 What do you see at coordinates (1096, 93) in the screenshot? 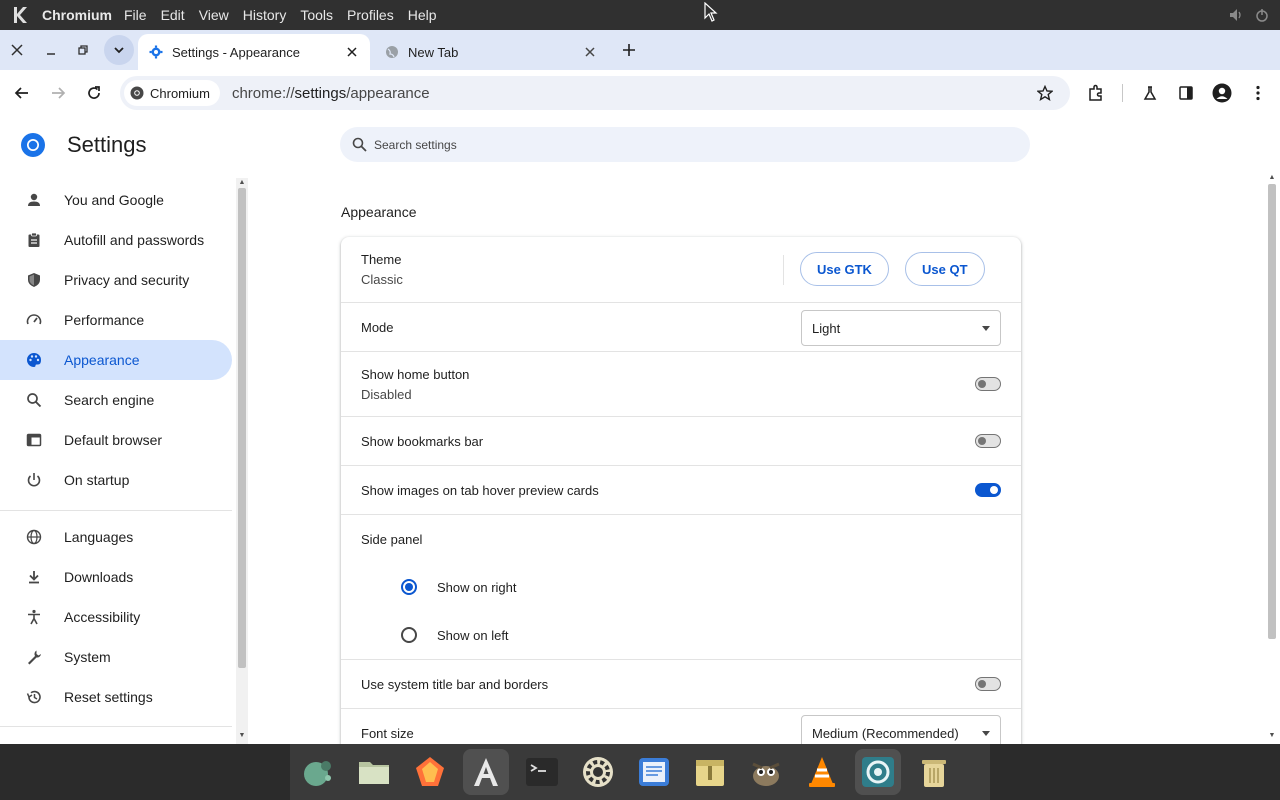
I see `extensions-puzzle-icon` at bounding box center [1096, 93].